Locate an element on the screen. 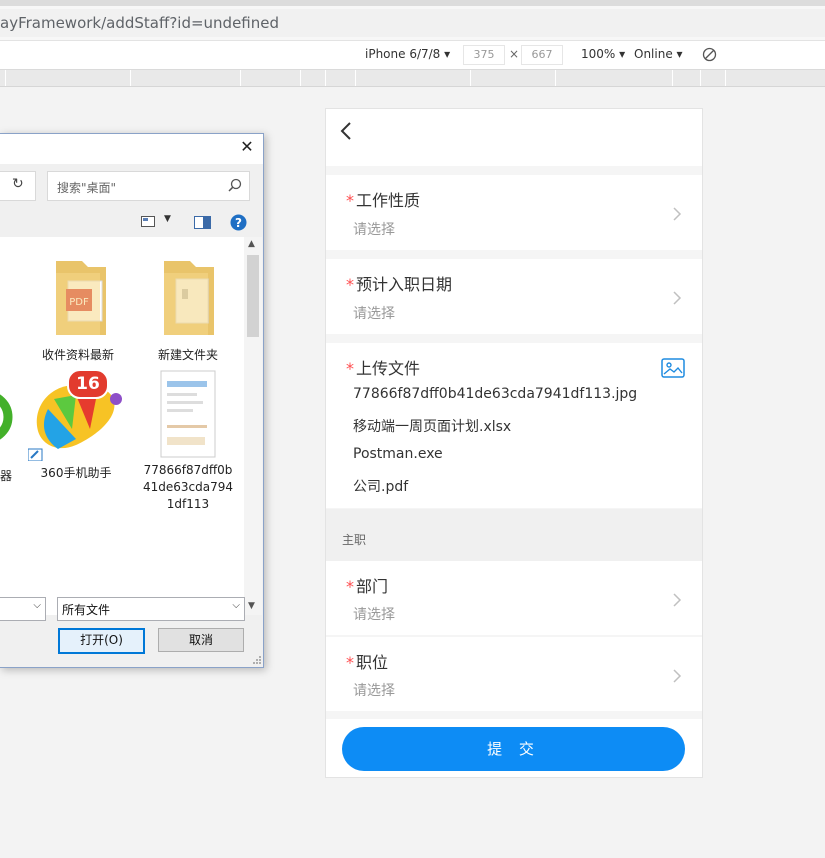  upload-label-text: 上传文件 is located at coordinates (388, 368).